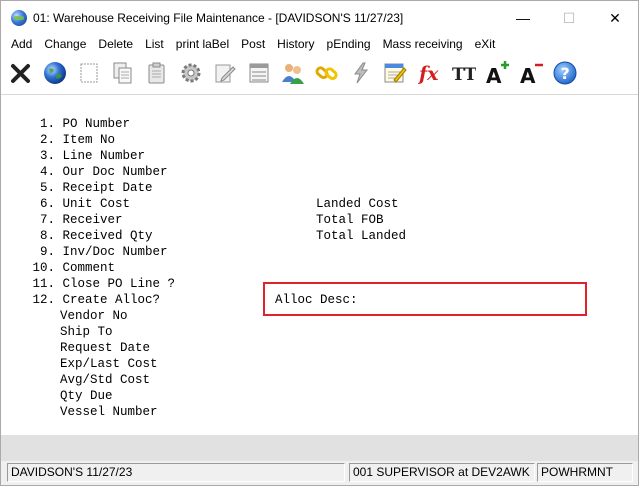  What do you see at coordinates (361, 73) in the screenshot?
I see `lightning-icon` at bounding box center [361, 73].